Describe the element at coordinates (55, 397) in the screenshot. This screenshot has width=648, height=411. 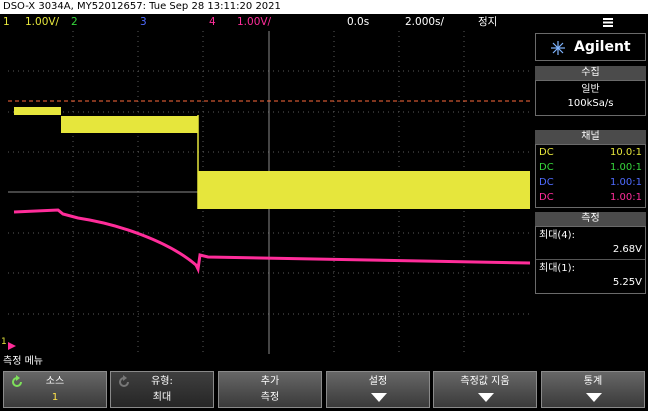
I see `softkey-1-value: 1` at that location.